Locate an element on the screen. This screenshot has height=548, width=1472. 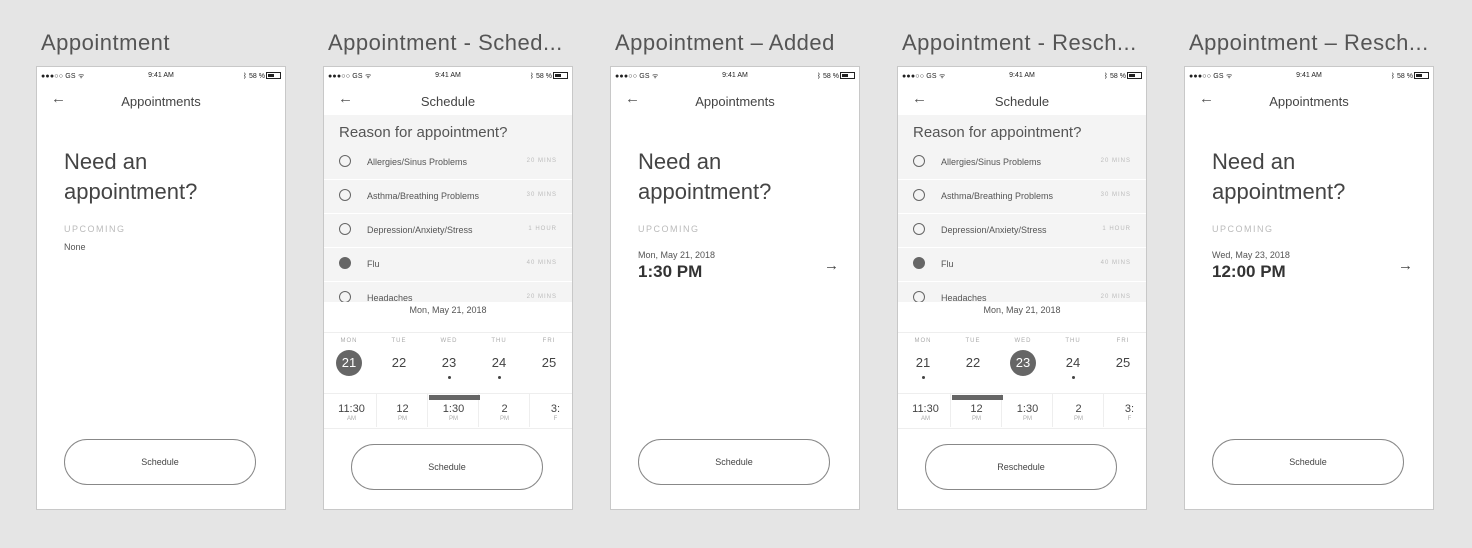
hero-line: appointment? is located at coordinates (705, 191).